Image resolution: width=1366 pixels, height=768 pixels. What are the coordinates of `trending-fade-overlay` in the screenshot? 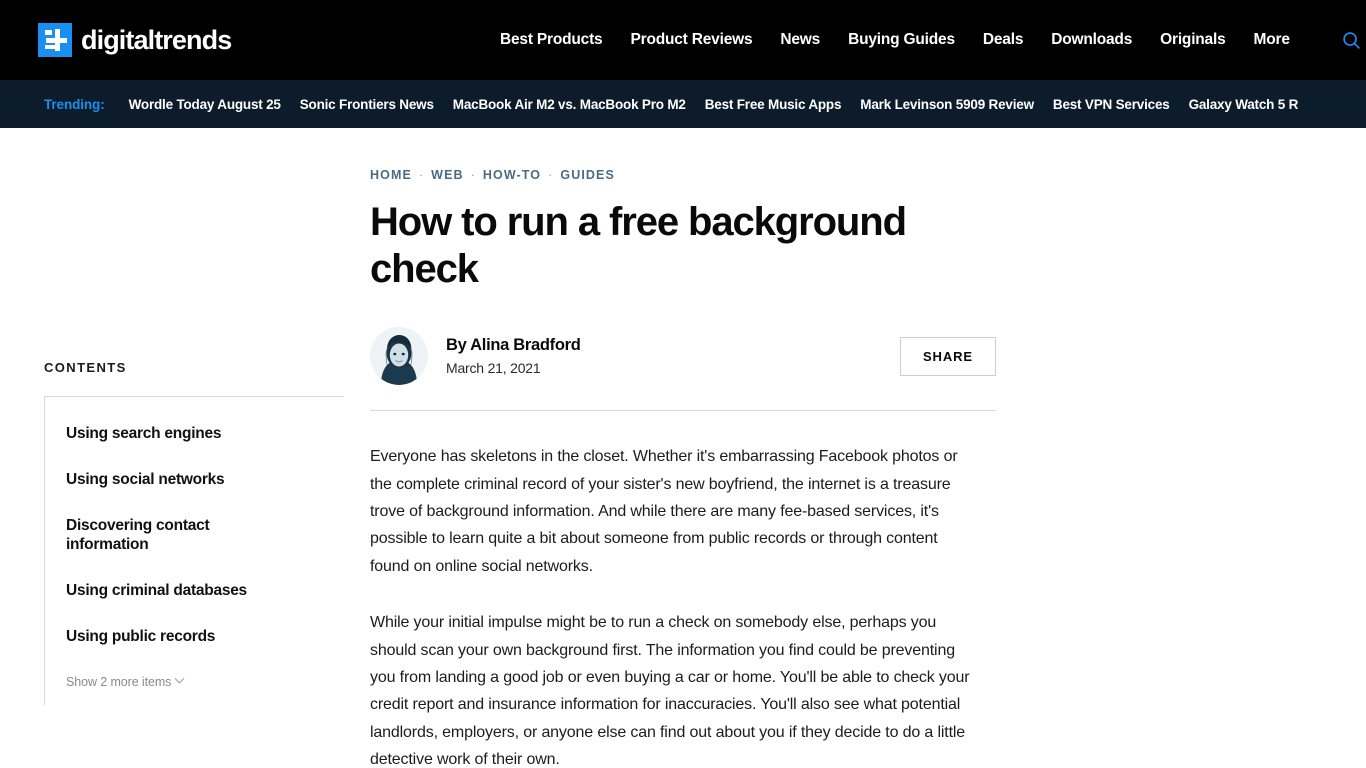 It's located at (1331, 104).